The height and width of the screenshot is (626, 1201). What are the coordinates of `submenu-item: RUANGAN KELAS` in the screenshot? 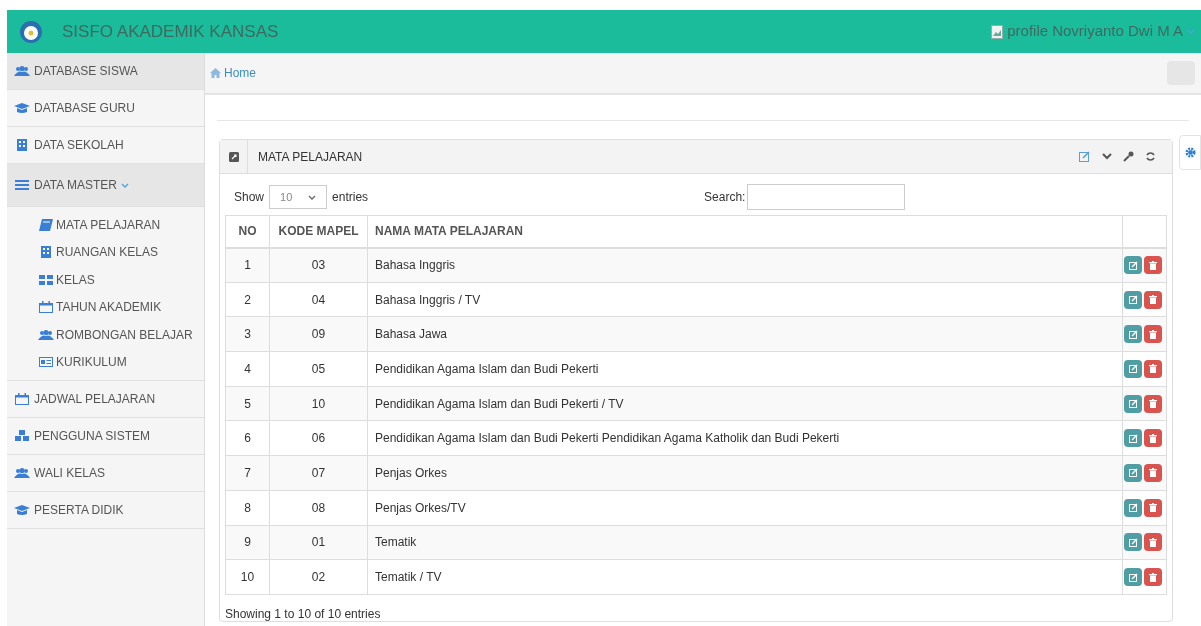 It's located at (105, 252).